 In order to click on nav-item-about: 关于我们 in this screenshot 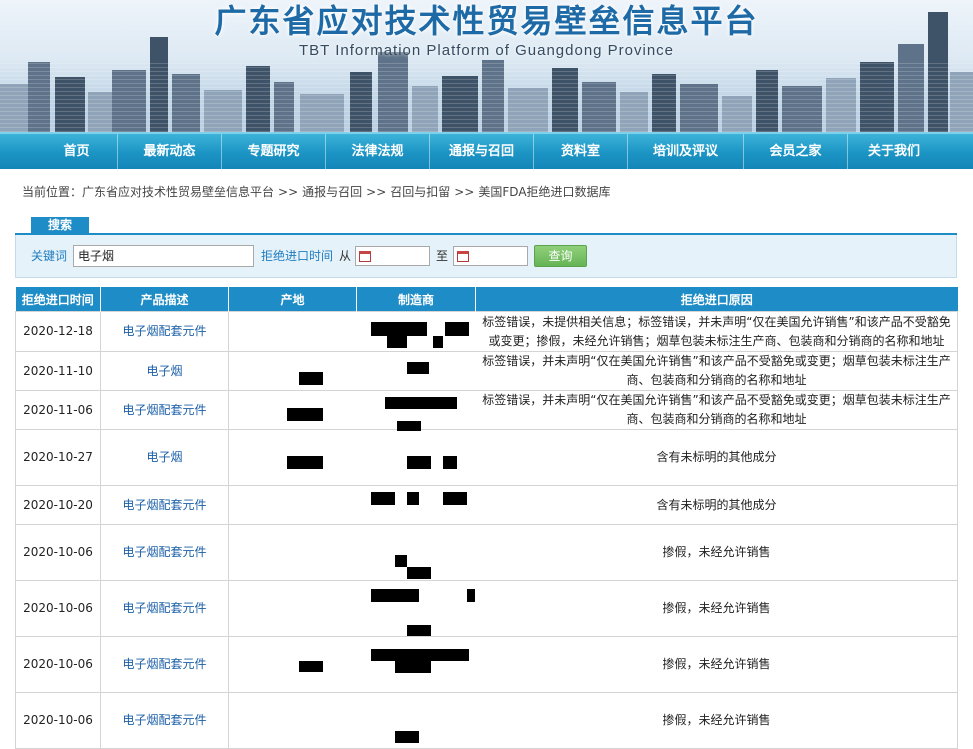, I will do `click(894, 151)`.